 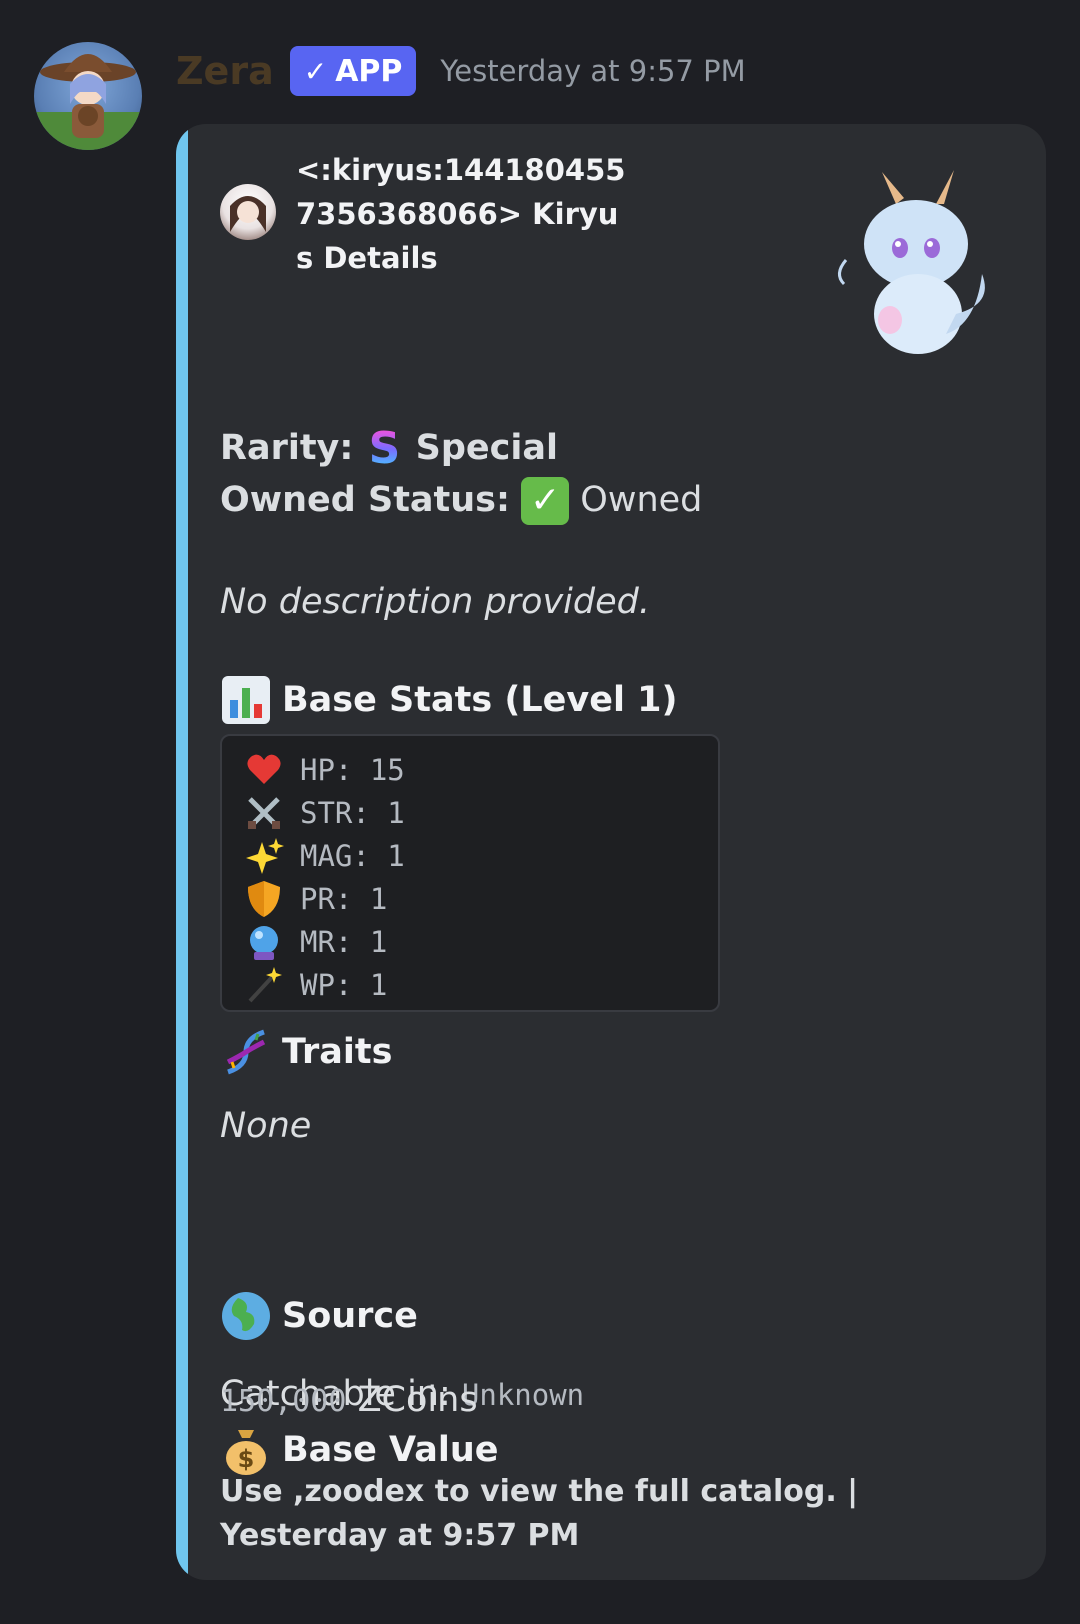 I want to click on rarity-block: Rarity: S Special Owned Status: ✓ Owned, so click(x=461, y=474).